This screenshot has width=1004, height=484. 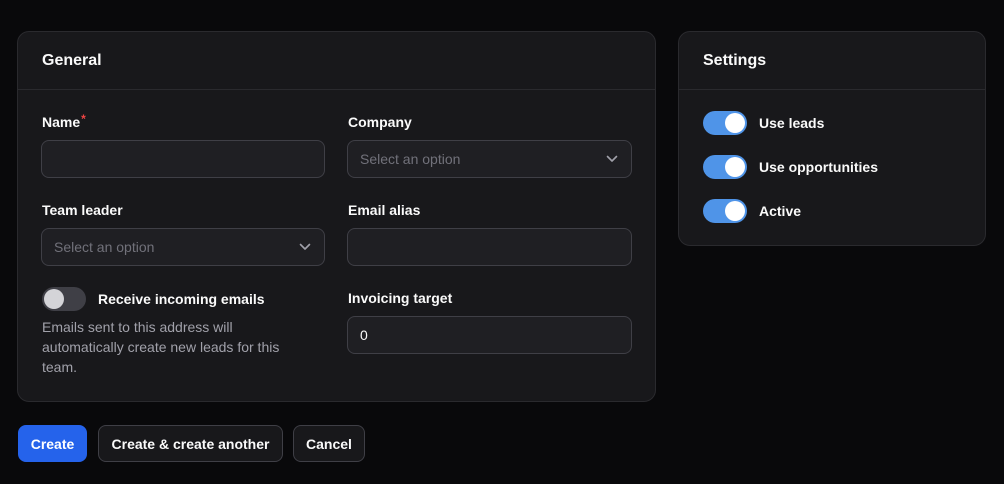 What do you see at coordinates (489, 247) in the screenshot?
I see `email-alias-input` at bounding box center [489, 247].